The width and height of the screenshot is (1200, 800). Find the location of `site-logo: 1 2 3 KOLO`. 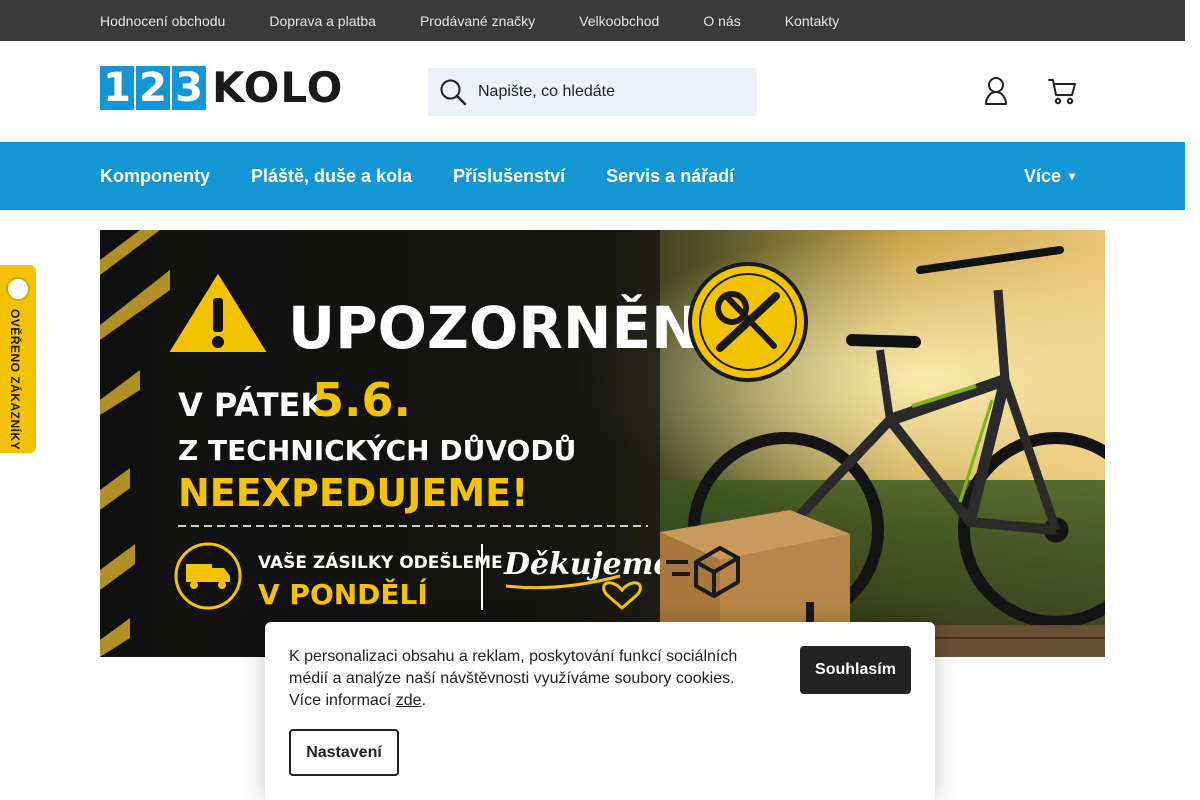

site-logo: 1 2 3 KOLO is located at coordinates (221, 88).